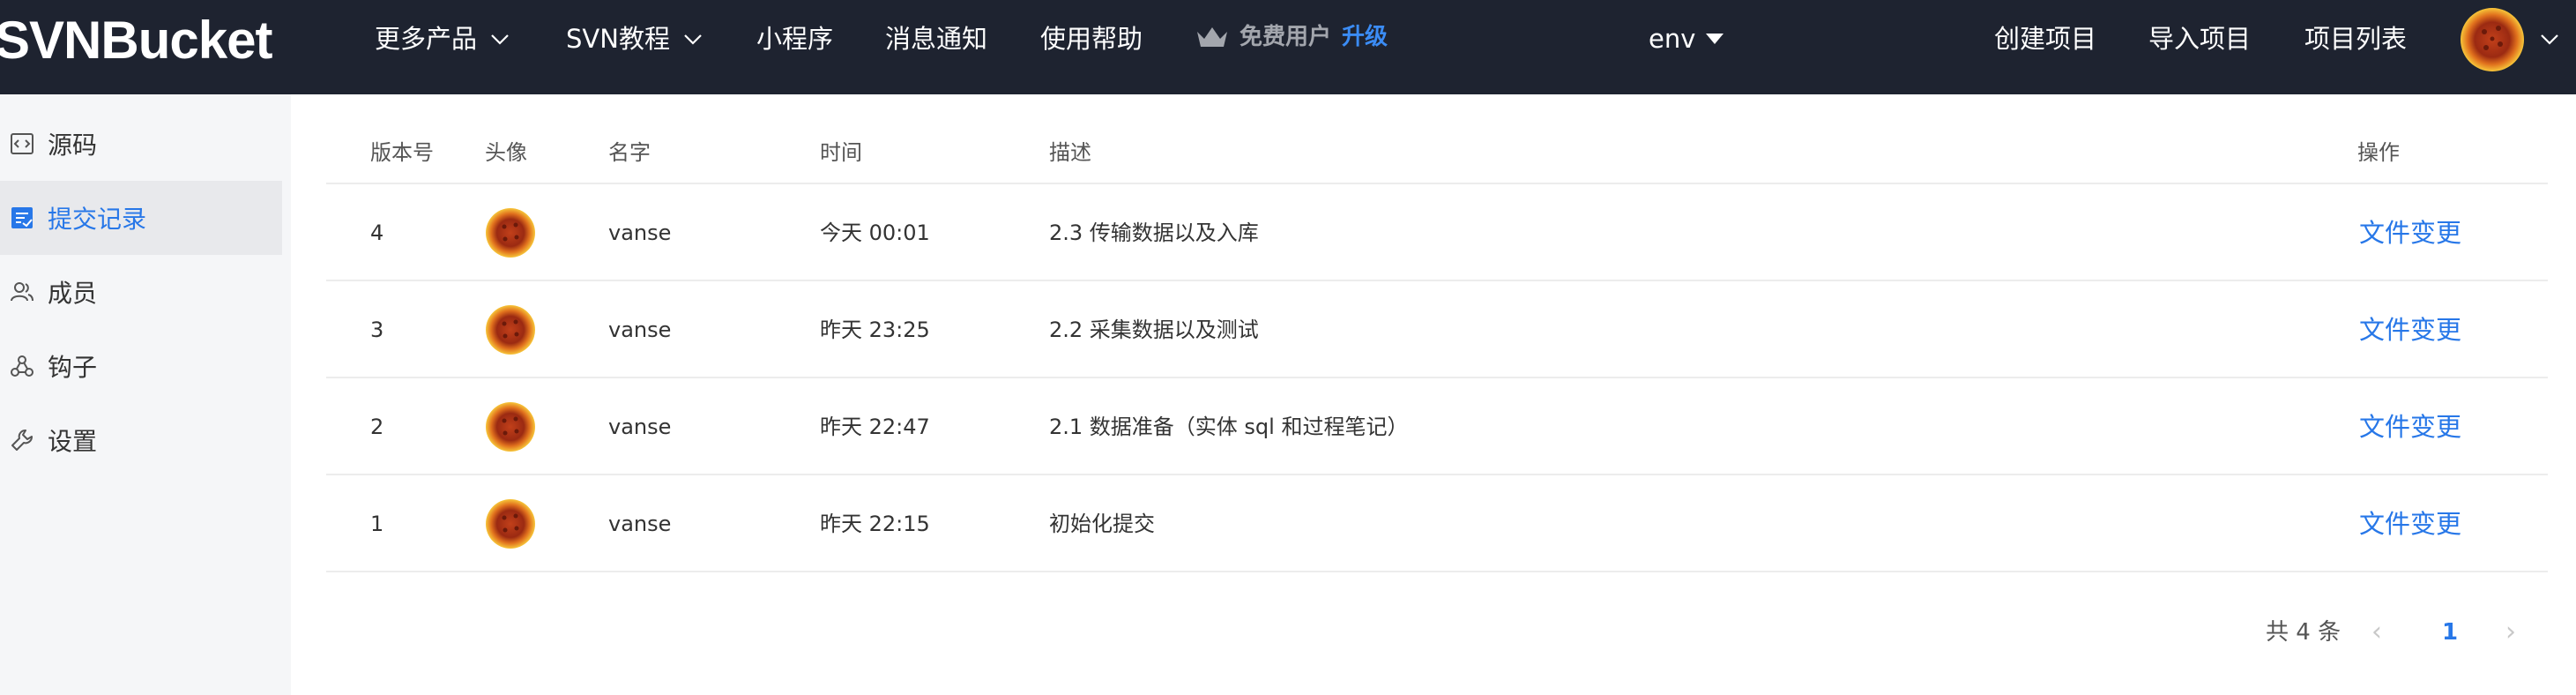  I want to click on commit-description-cell: 2.2 采集数据以及测试, so click(1154, 330).